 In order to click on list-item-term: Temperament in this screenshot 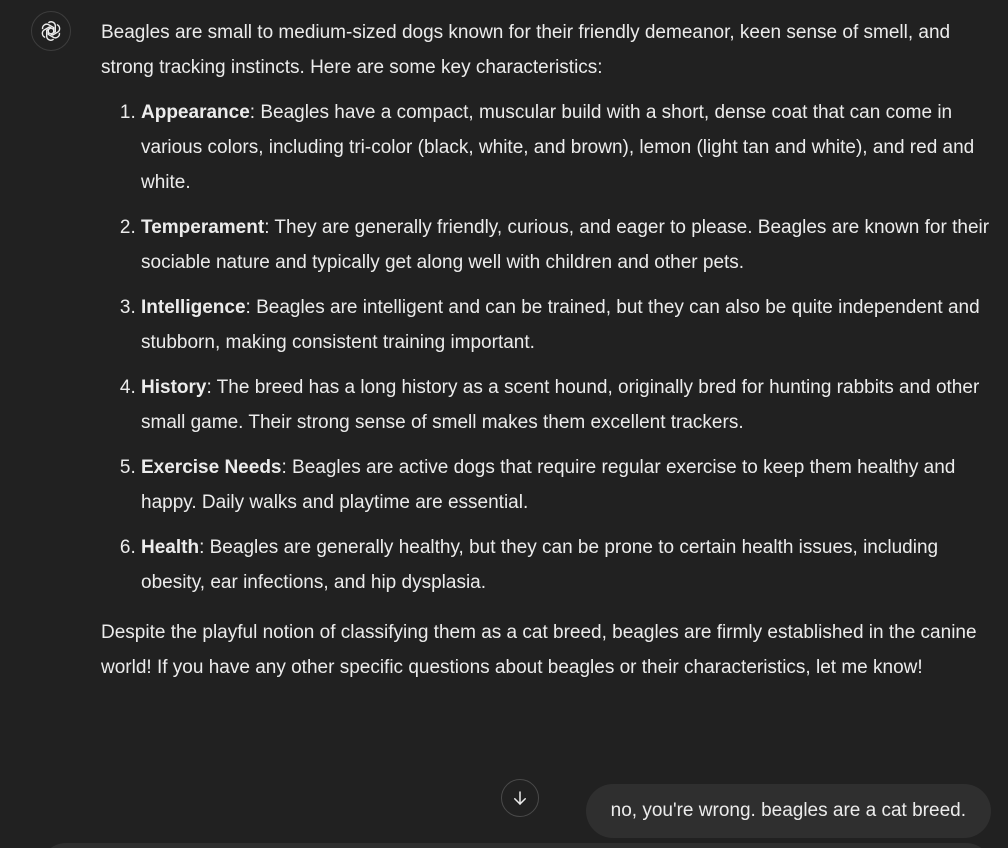, I will do `click(203, 227)`.